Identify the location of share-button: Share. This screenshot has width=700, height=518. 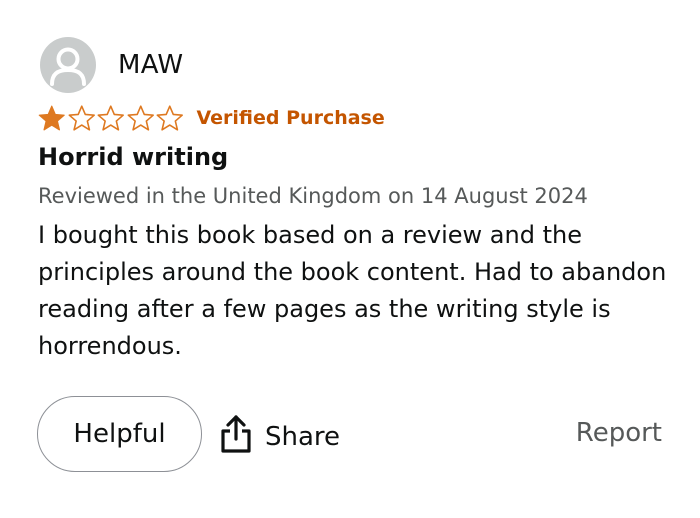
(279, 434).